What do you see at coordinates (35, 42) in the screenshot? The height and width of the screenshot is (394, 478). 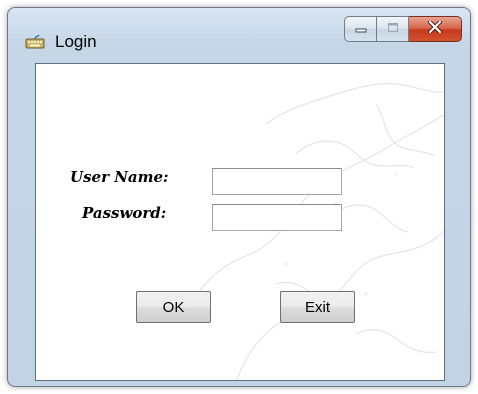 I see `keyboard-icon` at bounding box center [35, 42].